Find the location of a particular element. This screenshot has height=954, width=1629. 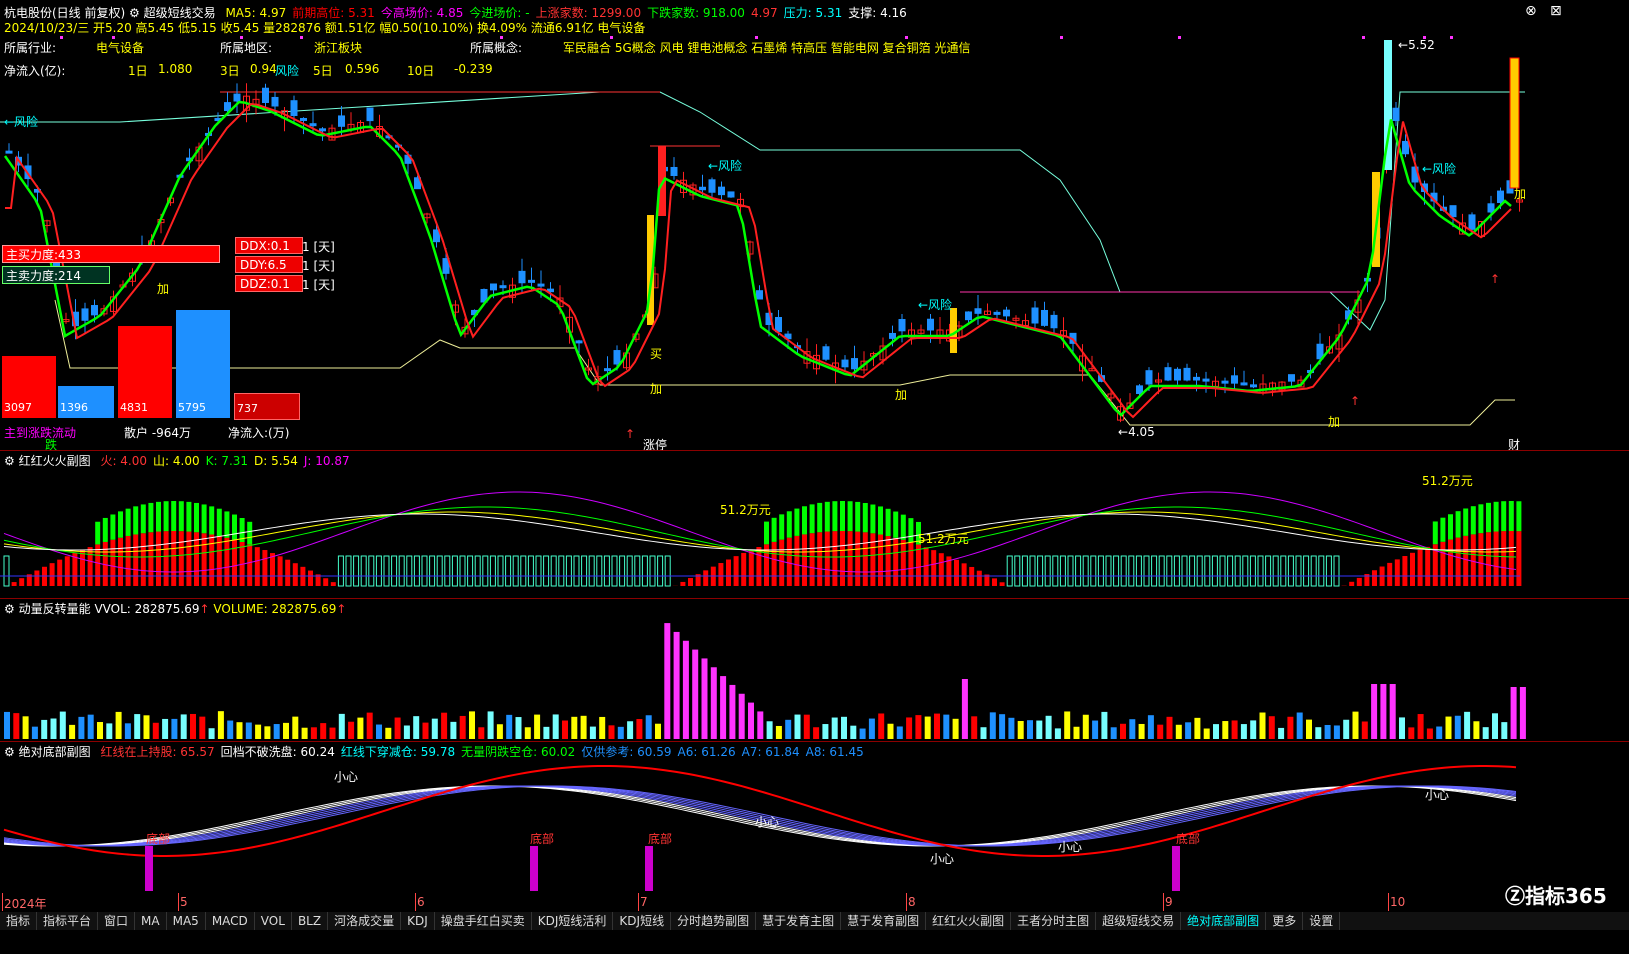

tab-5: MACD is located at coordinates (230, 921).